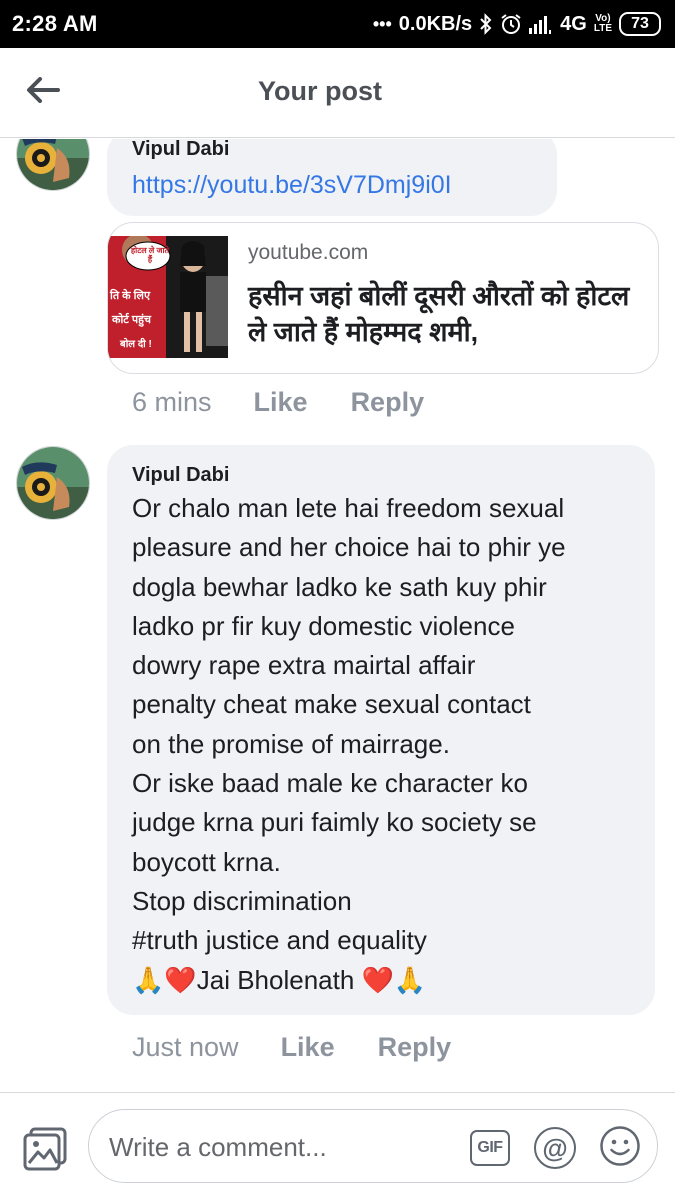 Image resolution: width=675 pixels, height=1200 pixels. I want to click on status-dots: •••, so click(382, 23).